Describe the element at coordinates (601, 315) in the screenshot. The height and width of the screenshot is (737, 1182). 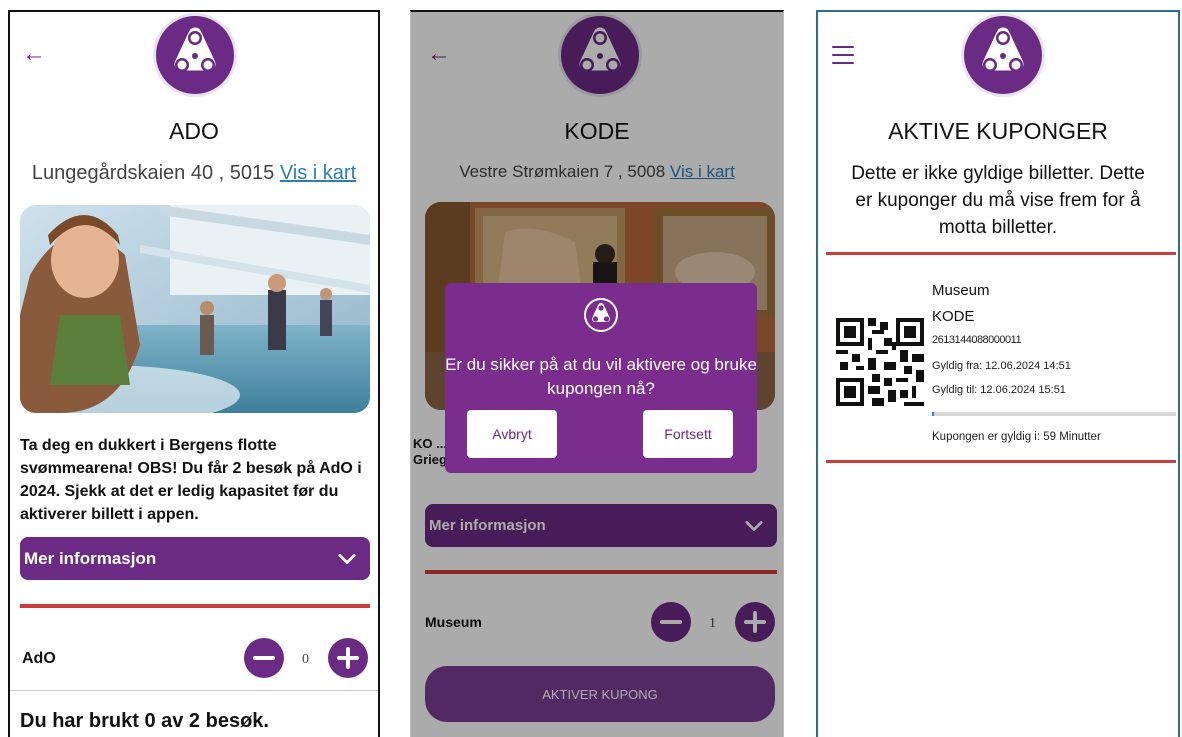
I see `app-logo-icon` at that location.